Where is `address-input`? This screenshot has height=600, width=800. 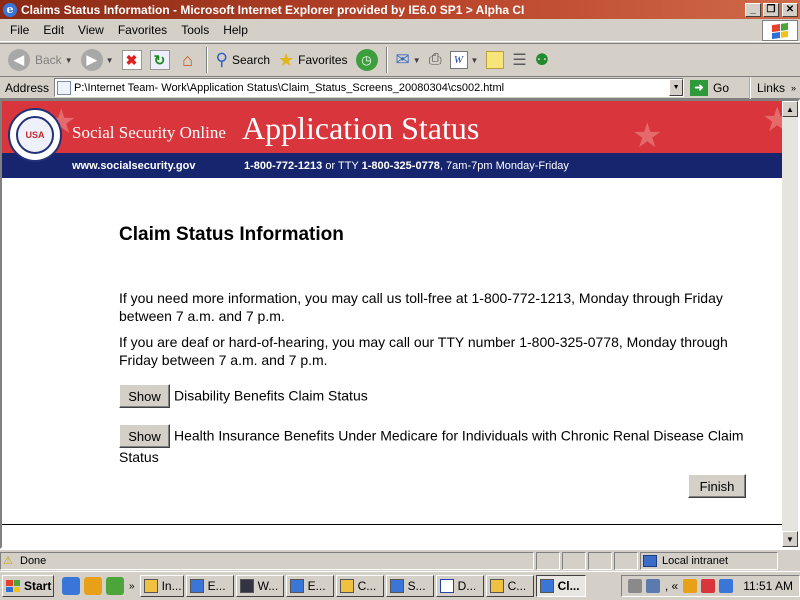
address-input is located at coordinates (372, 87).